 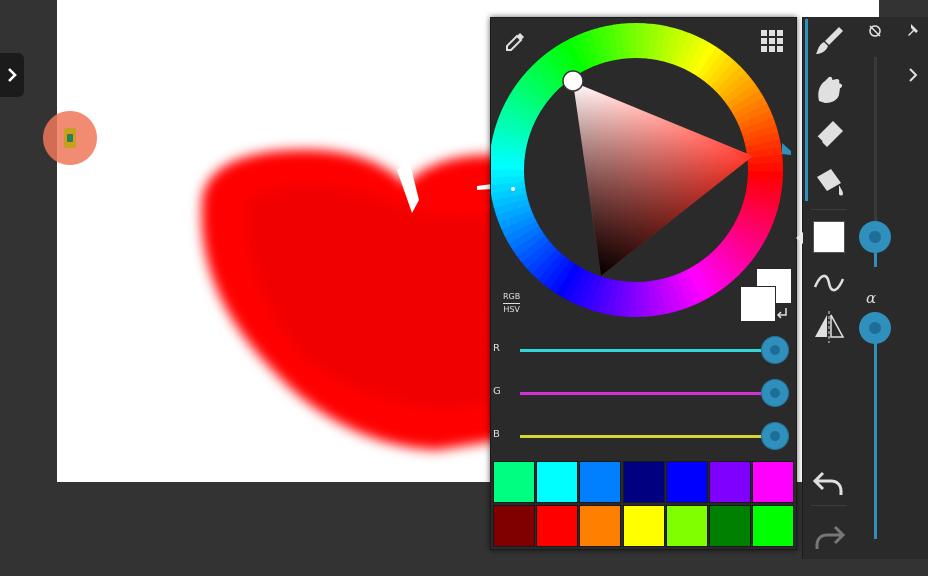 I want to click on green-slider-track, so click(x=650, y=393).